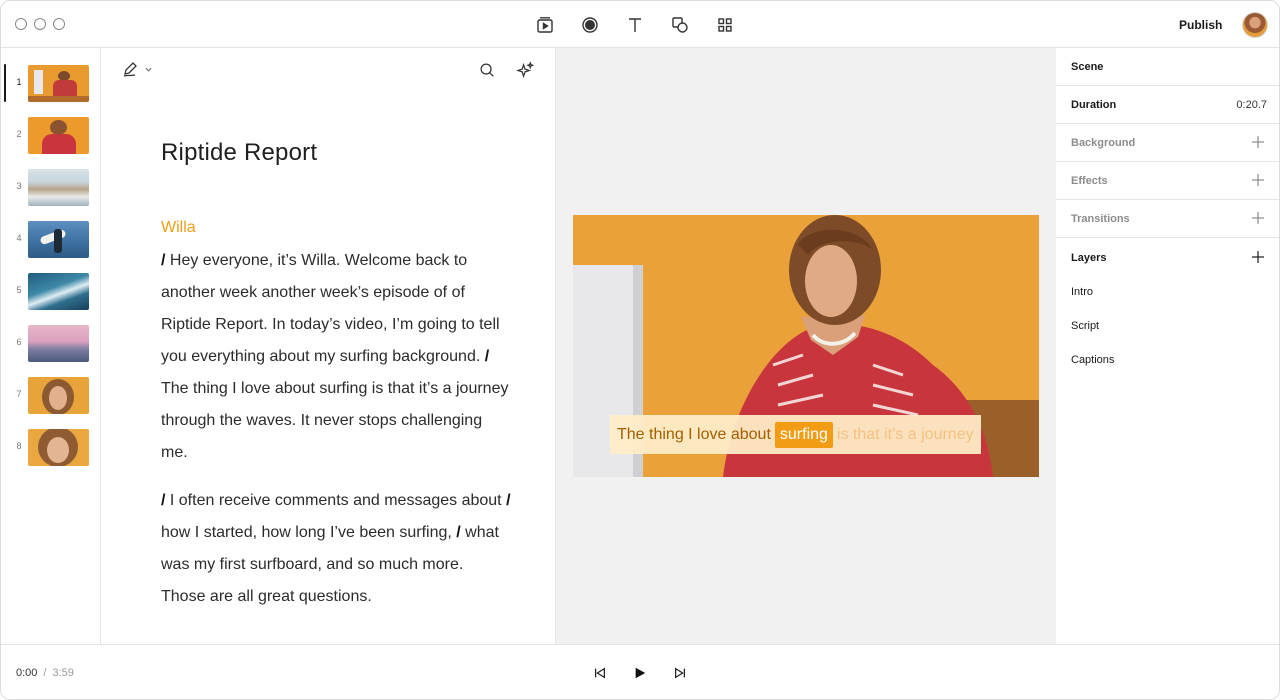 This screenshot has width=1280, height=700. What do you see at coordinates (1167, 219) in the screenshot?
I see `transitions-row: Transitions` at bounding box center [1167, 219].